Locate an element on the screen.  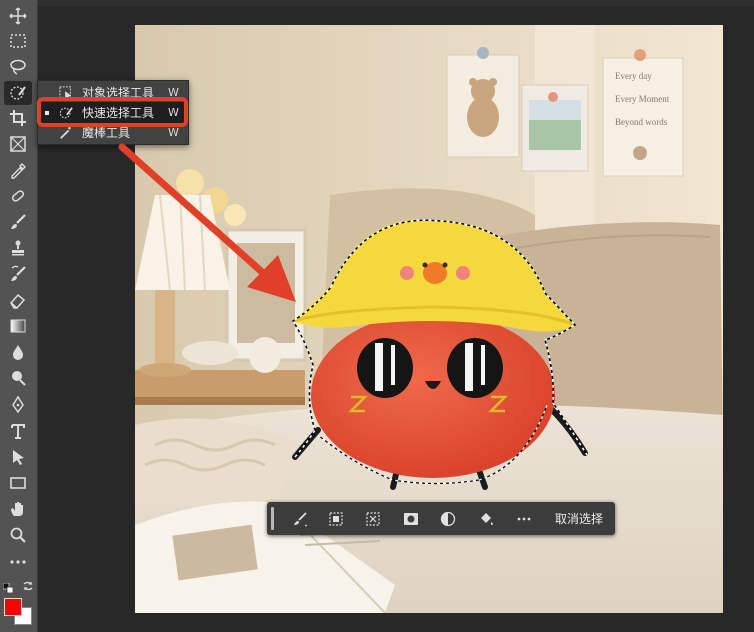
quick-select-tool-icon is located at coordinates (18, 93).